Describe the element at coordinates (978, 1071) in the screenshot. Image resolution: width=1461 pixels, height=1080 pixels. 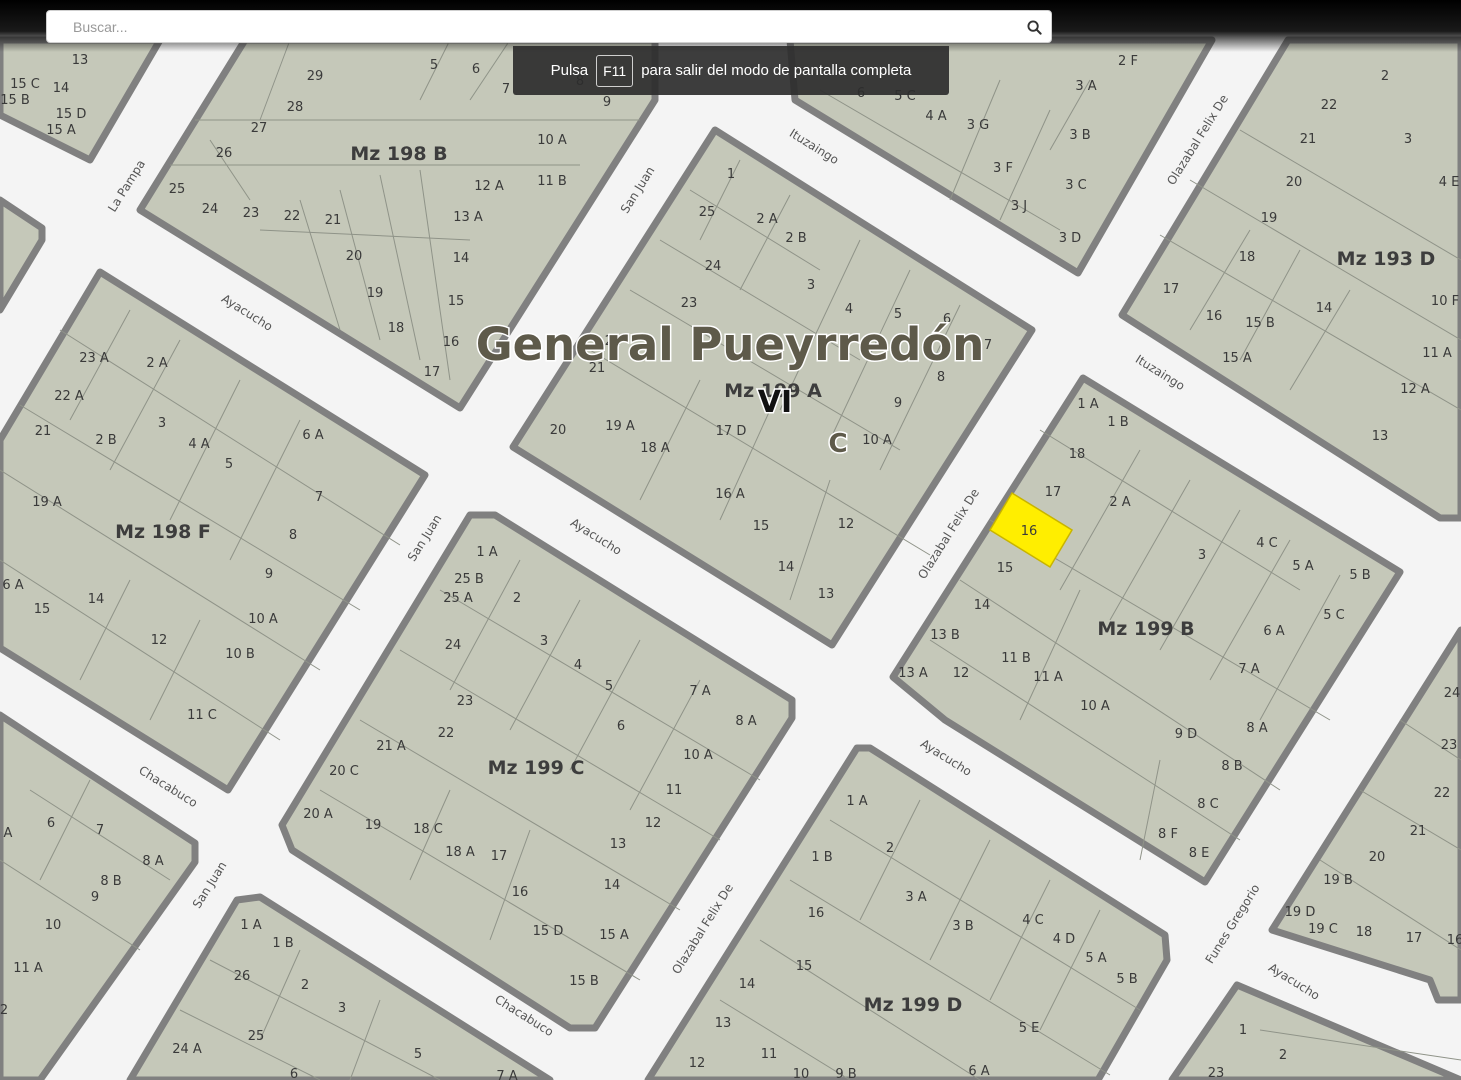
I see `lot-label: 6 A` at that location.